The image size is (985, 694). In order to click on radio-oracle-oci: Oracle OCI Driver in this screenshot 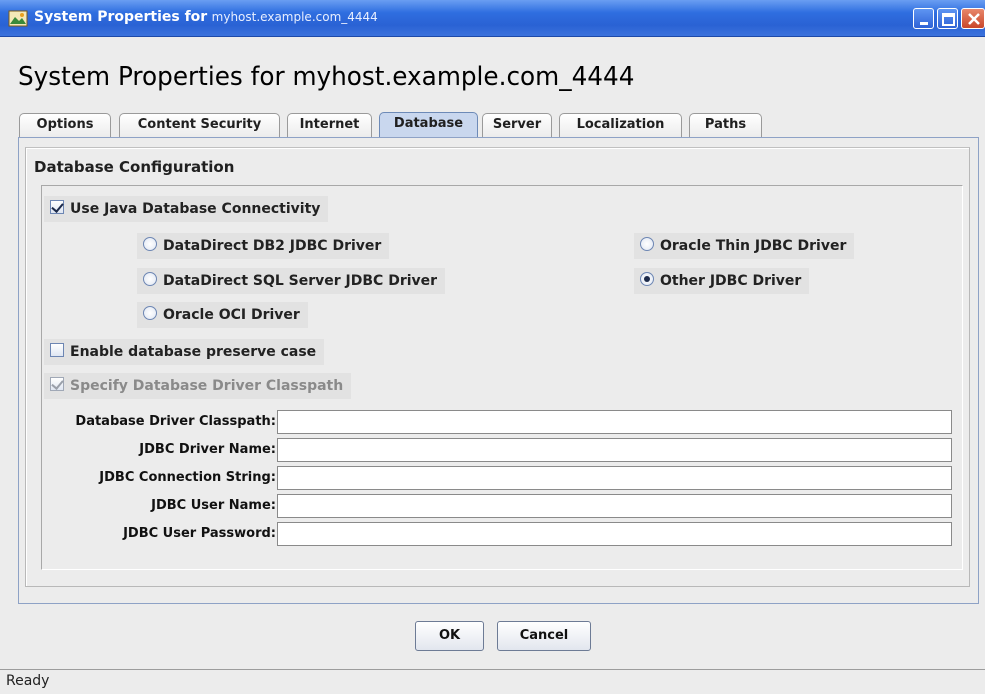, I will do `click(222, 315)`.